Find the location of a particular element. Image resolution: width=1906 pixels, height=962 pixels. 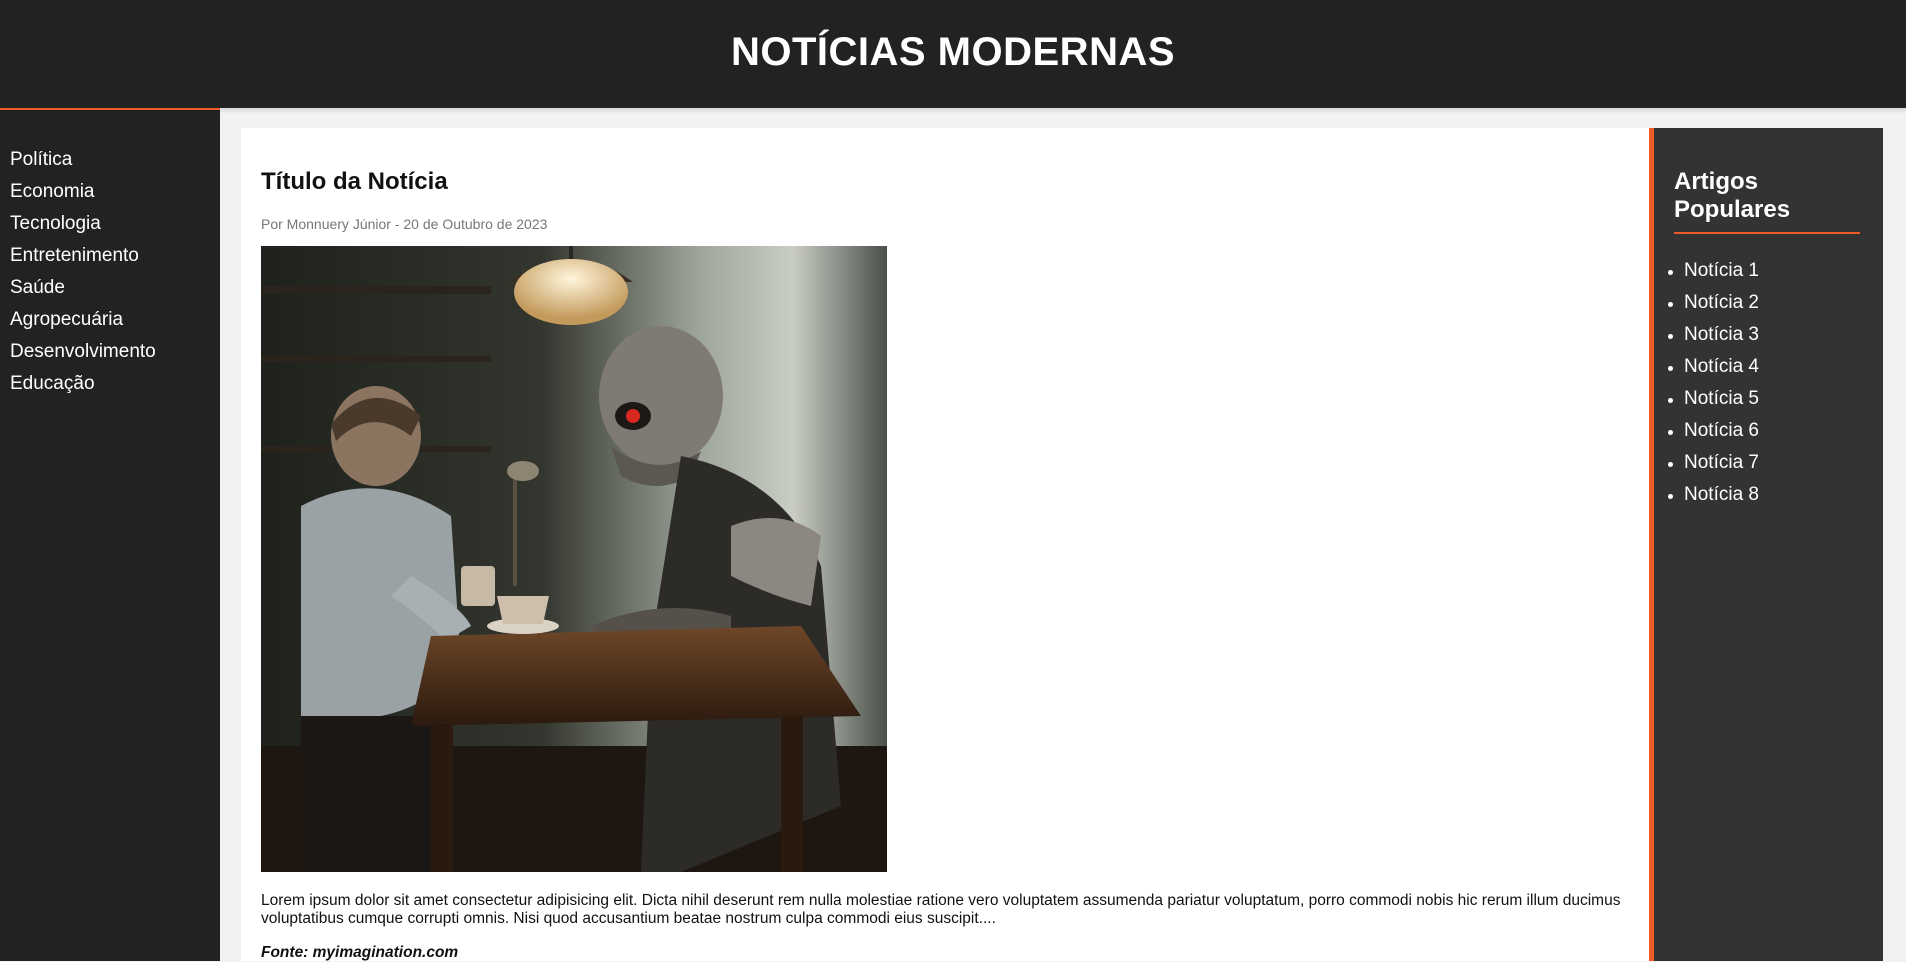

sidebar-item-tecnologia: Tecnologia is located at coordinates (83, 230).